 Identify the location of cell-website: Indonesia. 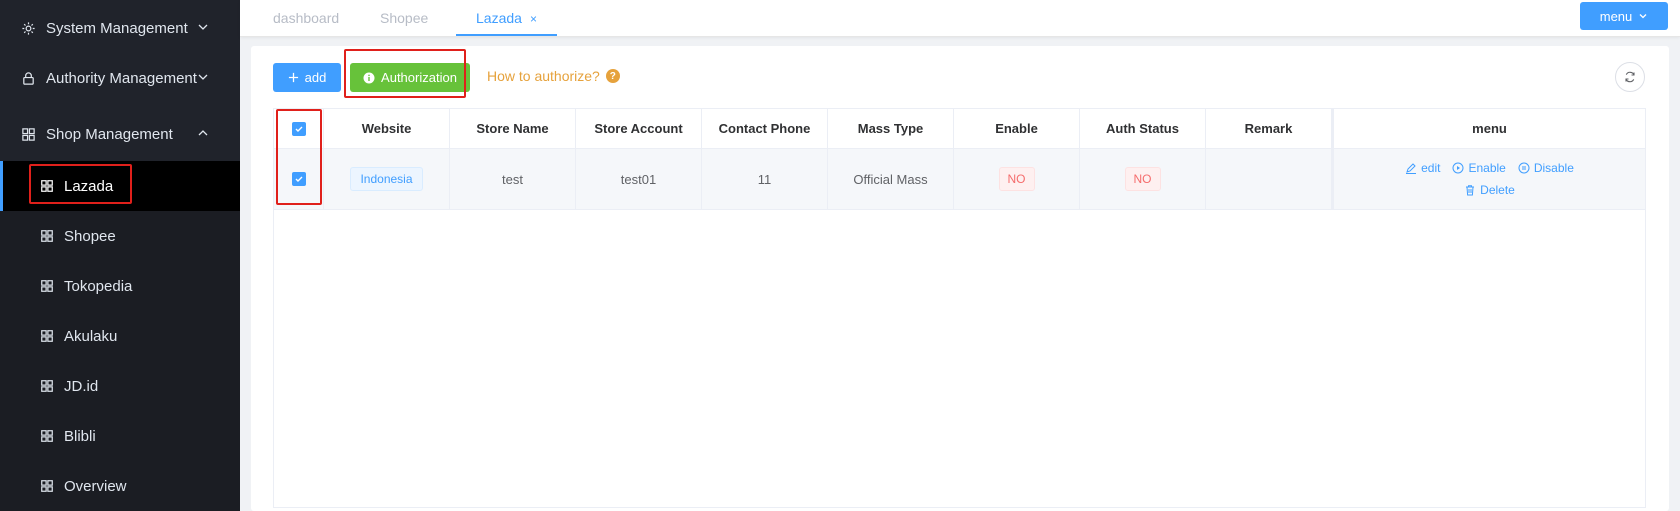
(387, 179).